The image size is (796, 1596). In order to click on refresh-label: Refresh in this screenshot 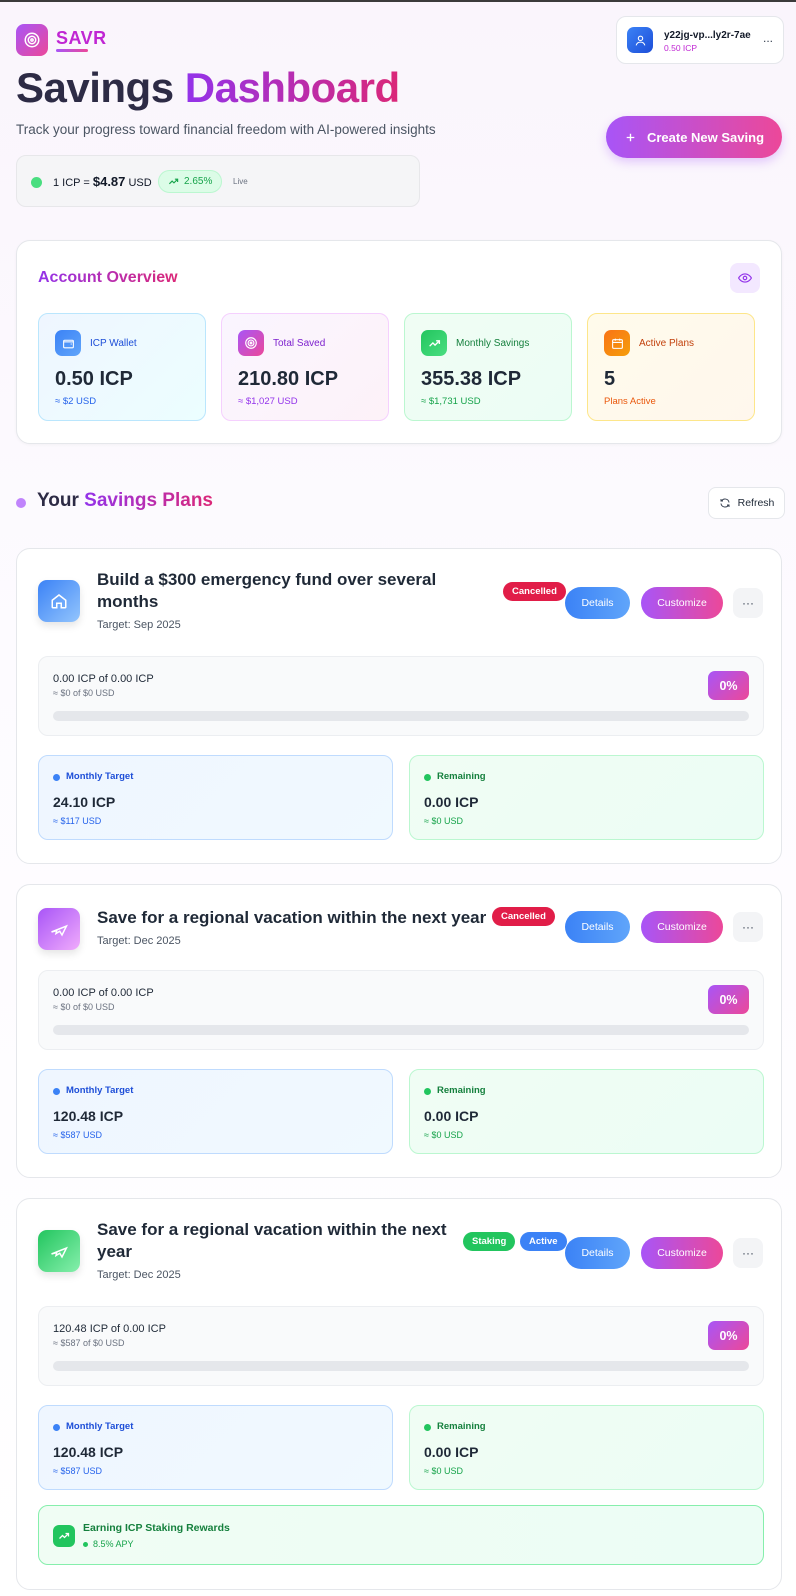, I will do `click(756, 503)`.